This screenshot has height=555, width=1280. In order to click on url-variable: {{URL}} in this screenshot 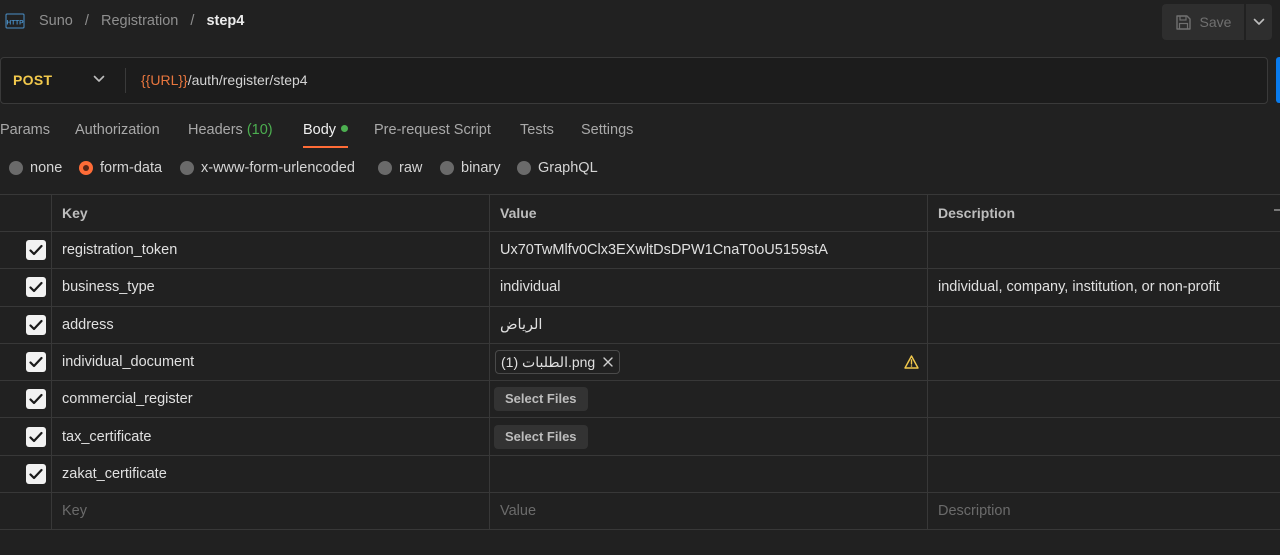, I will do `click(164, 80)`.